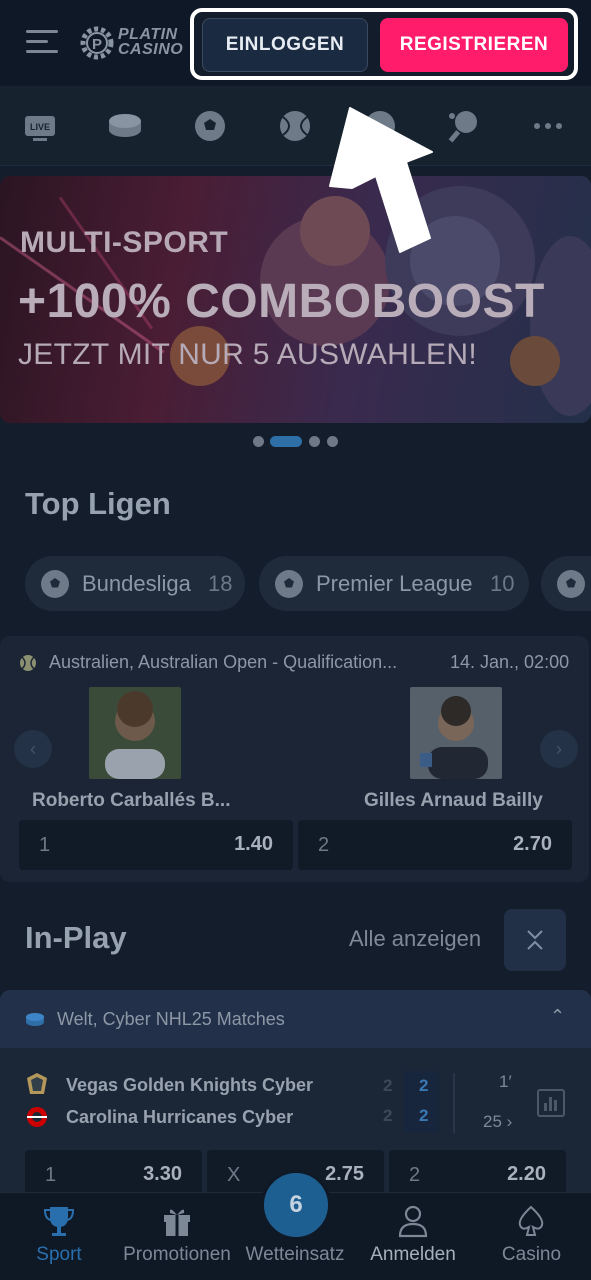 This screenshot has width=591, height=1280. What do you see at coordinates (42, 43) in the screenshot?
I see `menu-icon` at bounding box center [42, 43].